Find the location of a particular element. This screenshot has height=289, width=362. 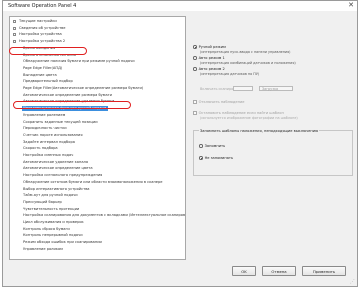

tree-item-label: Контроль непрерывной подачи is located at coordinates (53, 235).